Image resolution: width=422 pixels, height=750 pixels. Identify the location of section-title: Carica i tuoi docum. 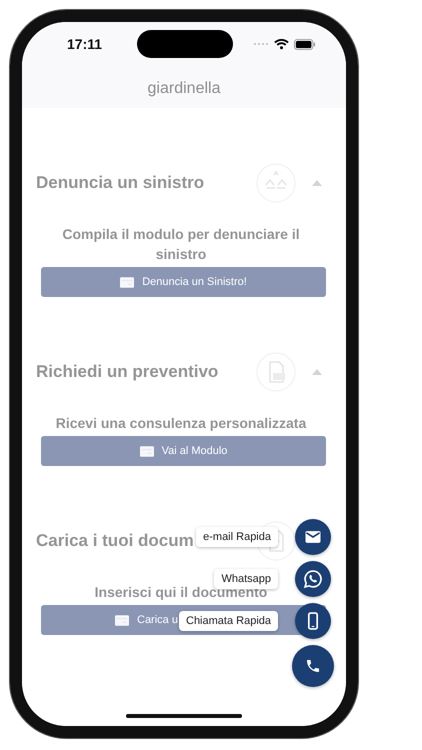
(115, 541).